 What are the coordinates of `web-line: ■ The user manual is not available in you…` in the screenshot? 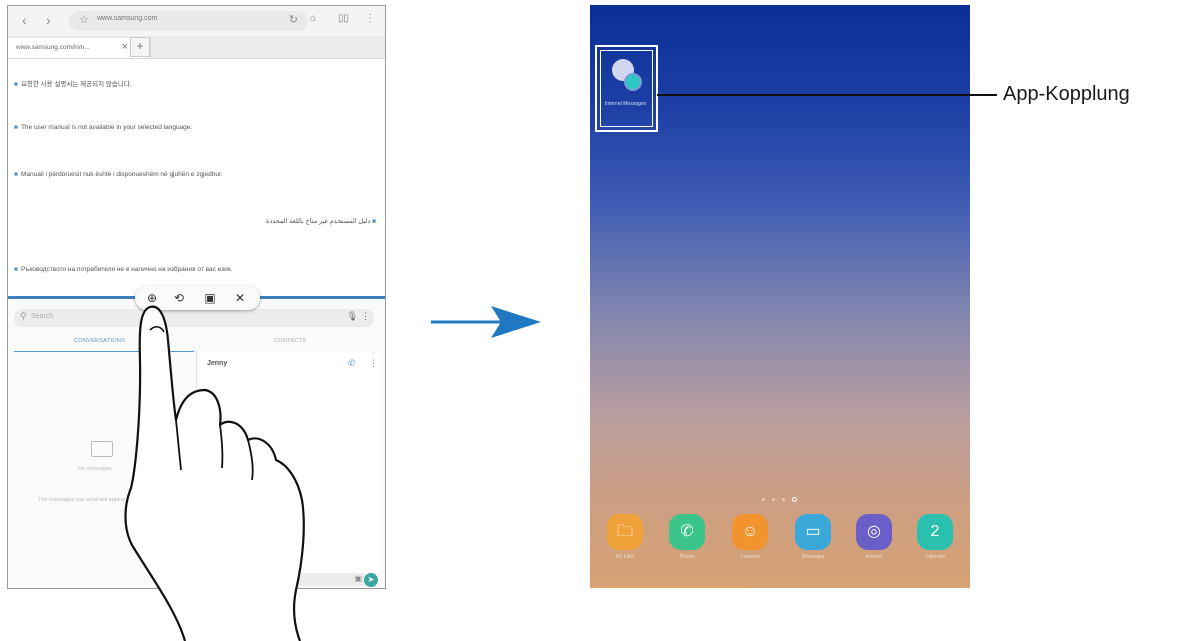 It's located at (103, 127).